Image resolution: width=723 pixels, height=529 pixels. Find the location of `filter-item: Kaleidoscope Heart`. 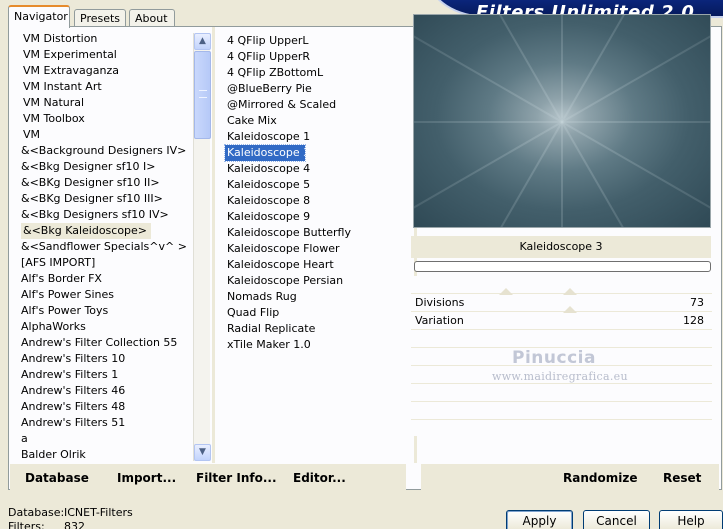

filter-item: Kaleidoscope Heart is located at coordinates (317, 265).